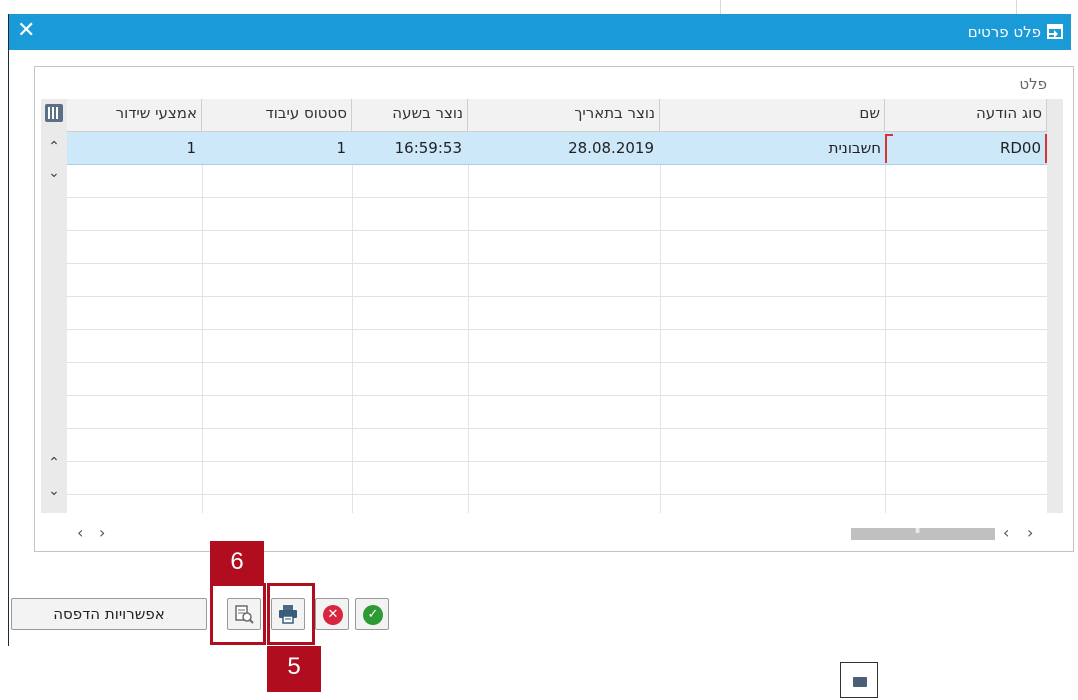 This screenshot has height=700, width=1078. What do you see at coordinates (54, 463) in the screenshot?
I see `scroll-page-up-icon: ⌃` at bounding box center [54, 463].